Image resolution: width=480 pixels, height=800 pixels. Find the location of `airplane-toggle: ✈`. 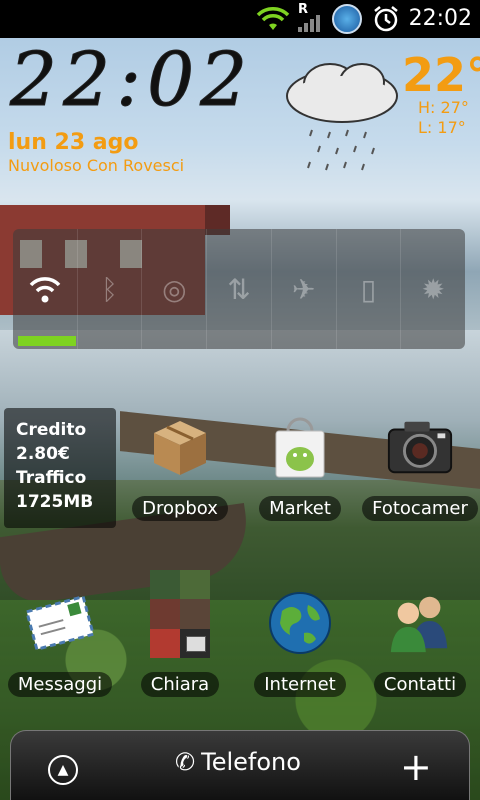

airplane-toggle: ✈ is located at coordinates (304, 289).